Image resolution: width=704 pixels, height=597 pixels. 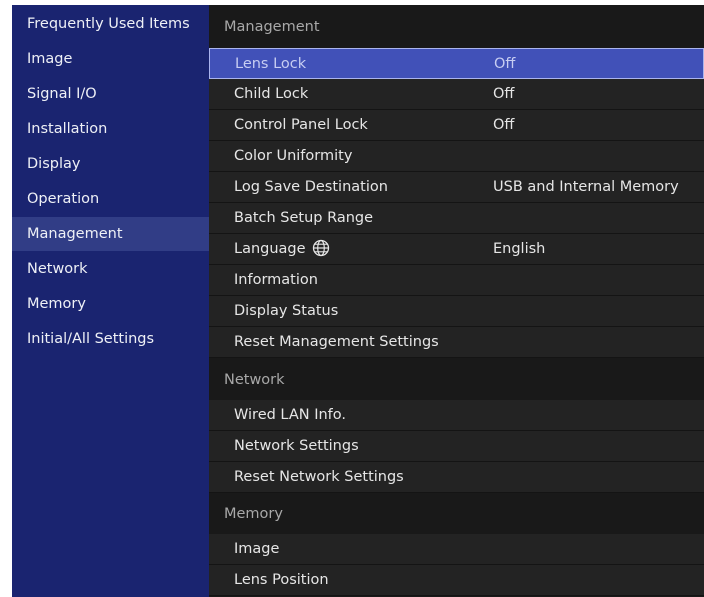 What do you see at coordinates (62, 94) in the screenshot?
I see `sidebar-item-label: Signal I/O` at bounding box center [62, 94].